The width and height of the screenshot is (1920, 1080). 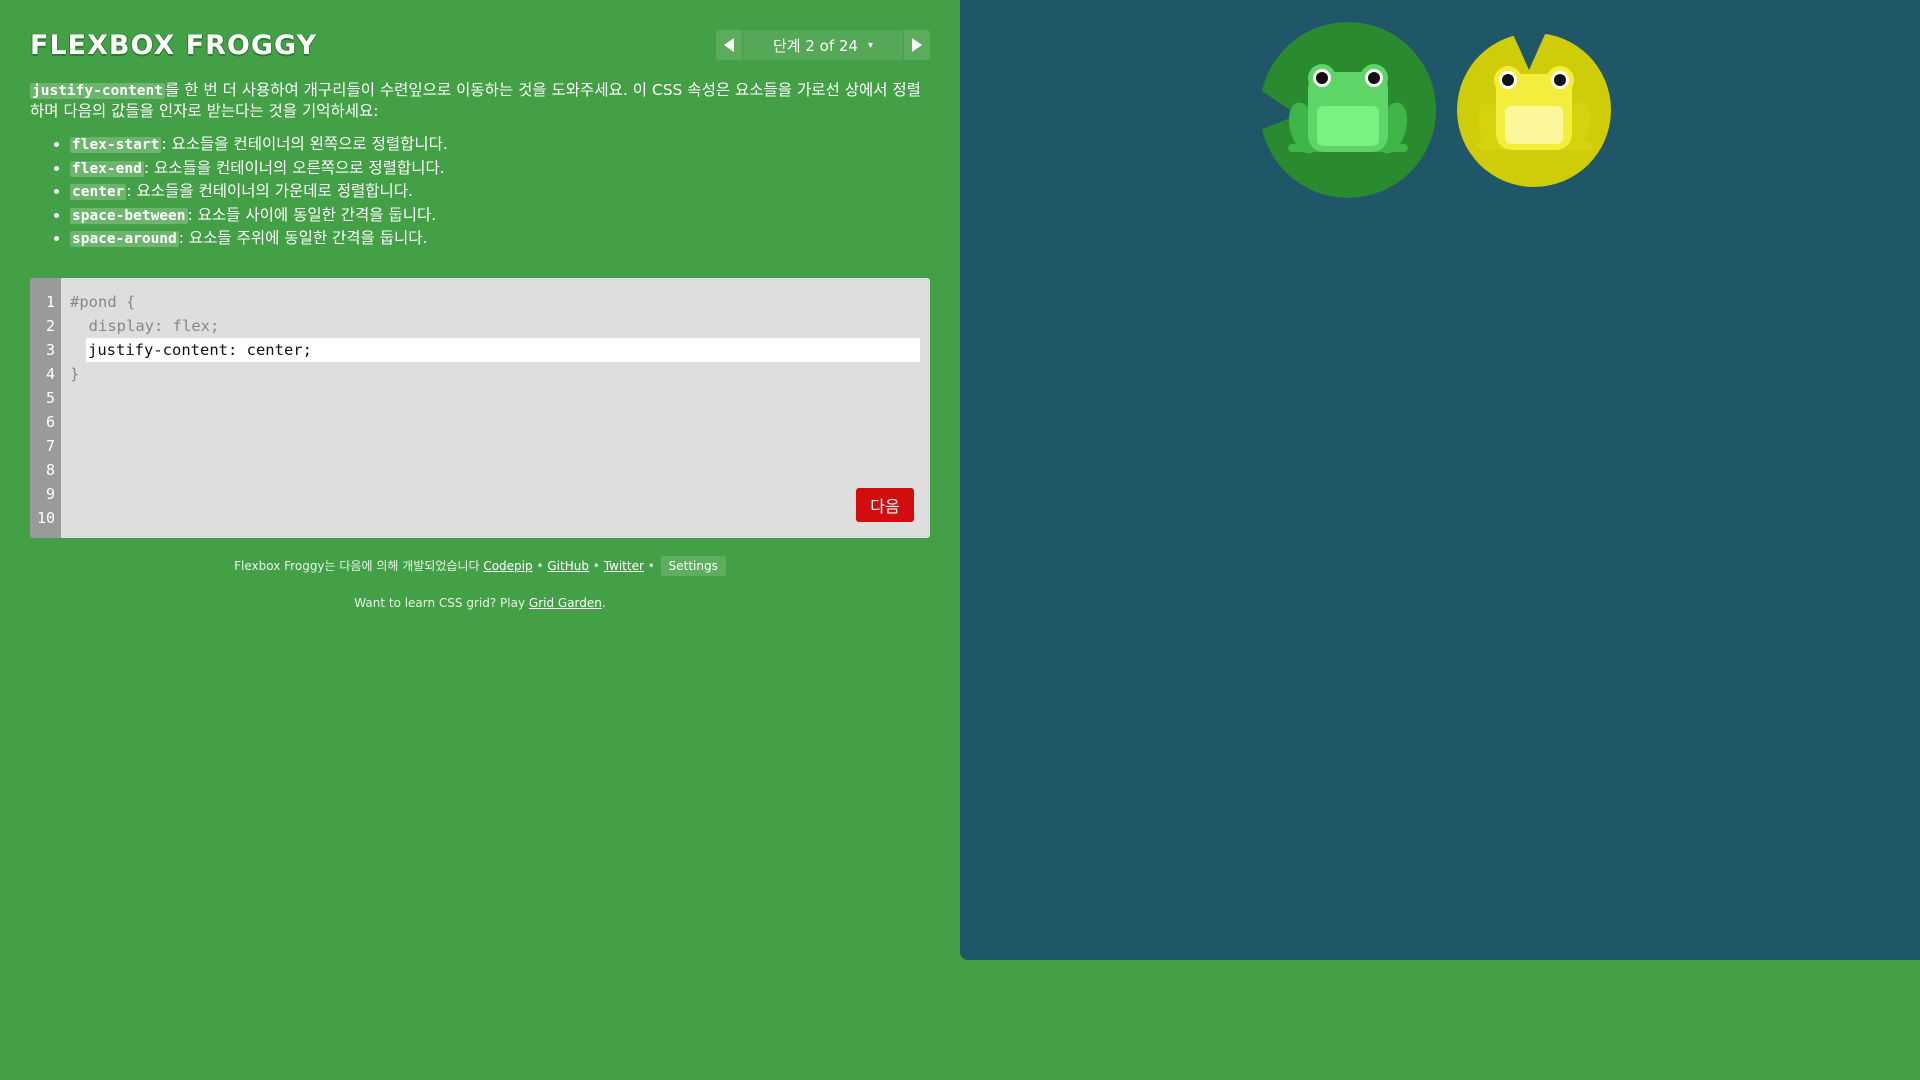 I want to click on logo: FLEXBOX FROGGY, so click(x=174, y=45).